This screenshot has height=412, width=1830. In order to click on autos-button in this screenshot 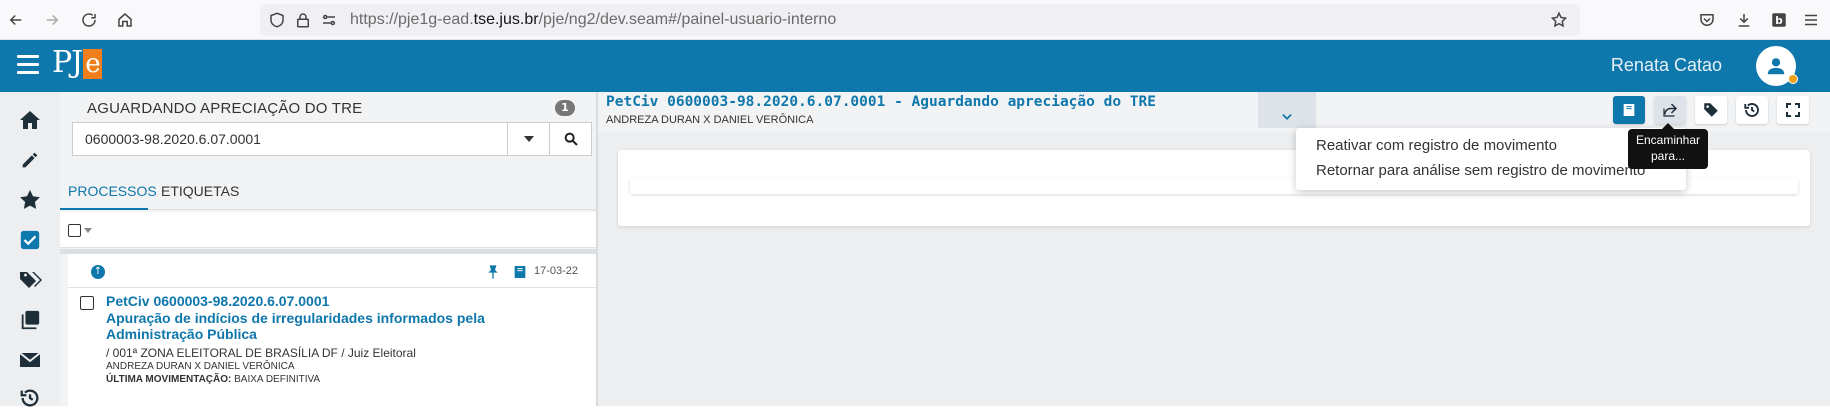, I will do `click(1629, 110)`.